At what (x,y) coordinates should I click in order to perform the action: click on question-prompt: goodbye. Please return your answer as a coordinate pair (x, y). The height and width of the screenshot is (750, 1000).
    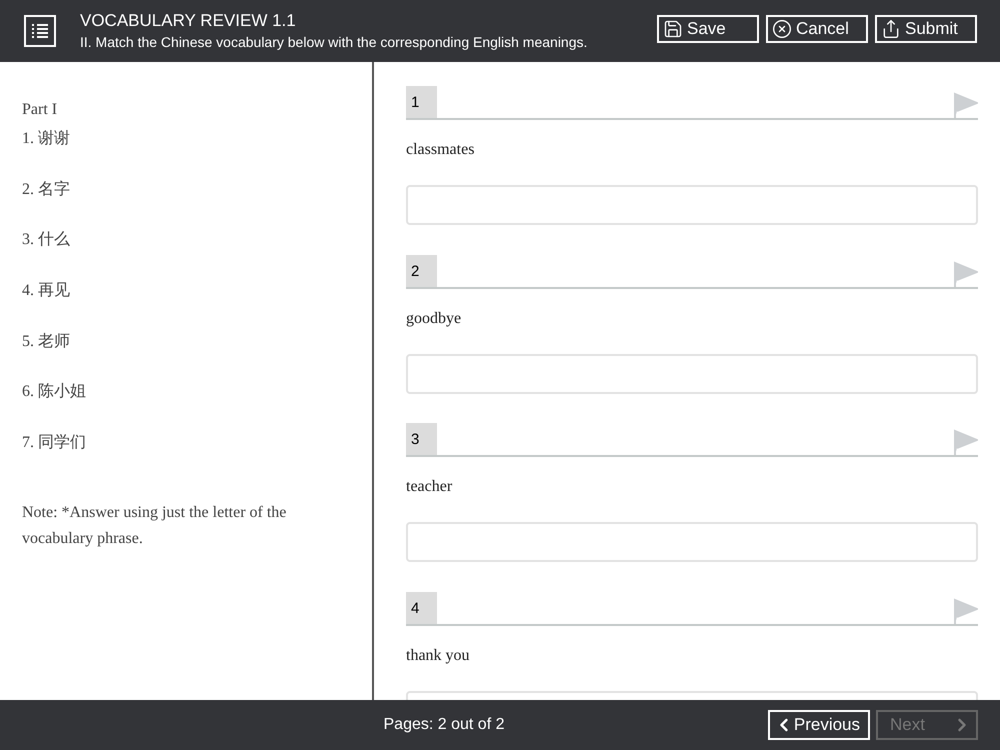
    Looking at the image, I should click on (434, 318).